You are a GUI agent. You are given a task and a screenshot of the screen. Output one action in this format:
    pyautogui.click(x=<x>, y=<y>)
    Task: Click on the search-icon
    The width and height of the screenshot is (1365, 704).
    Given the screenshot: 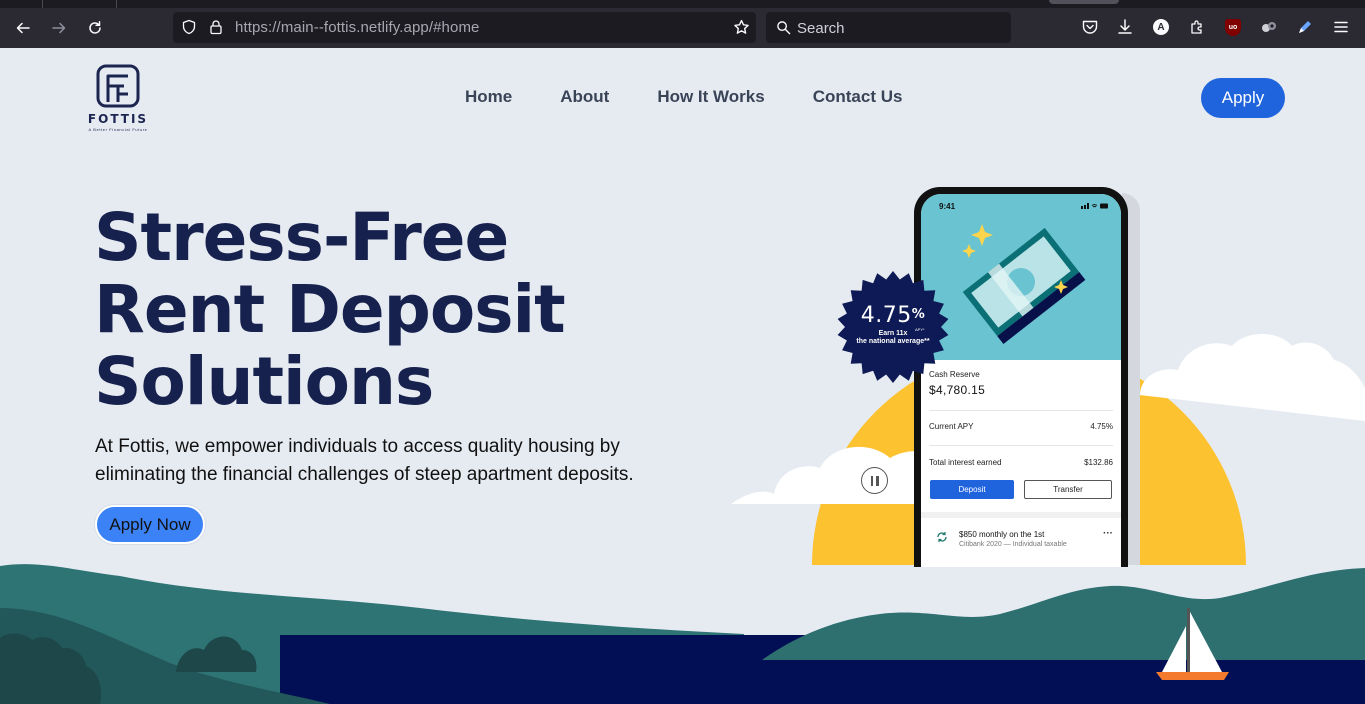 What is the action you would take?
    pyautogui.click(x=784, y=28)
    